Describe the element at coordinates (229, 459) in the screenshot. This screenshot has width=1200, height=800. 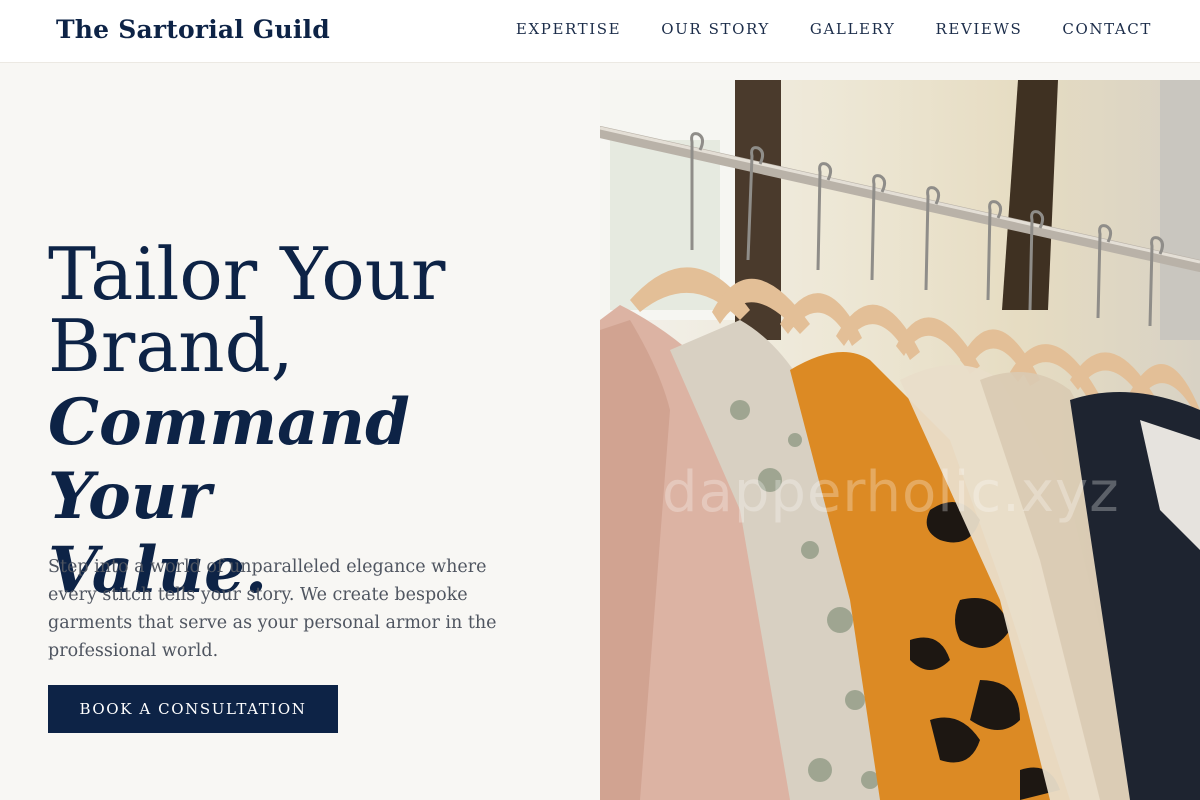
I see `headline-italic-1: Command Your` at that location.